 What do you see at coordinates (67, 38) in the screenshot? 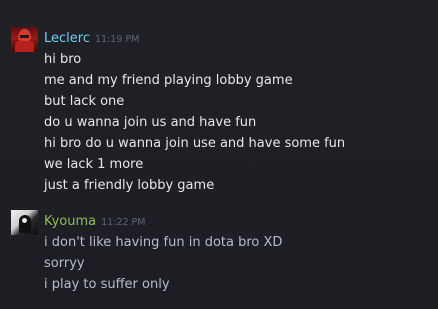
I see `username-leclerc: Leclerc` at bounding box center [67, 38].